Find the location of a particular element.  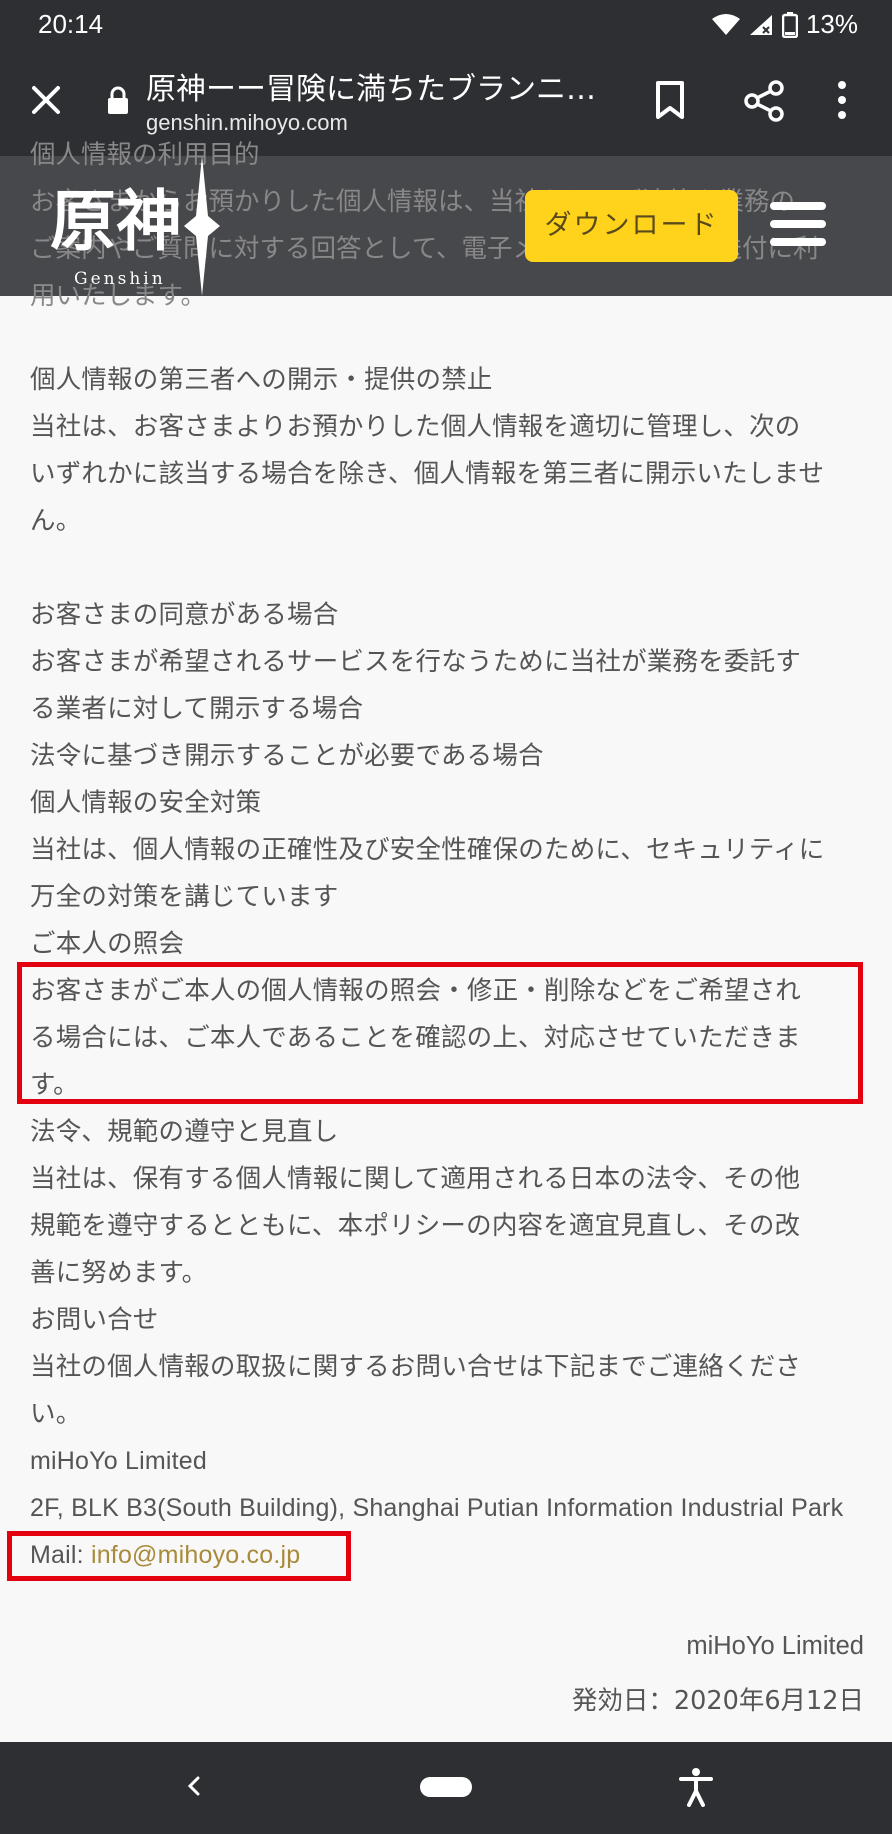

status-time: 20:14 is located at coordinates (71, 24).